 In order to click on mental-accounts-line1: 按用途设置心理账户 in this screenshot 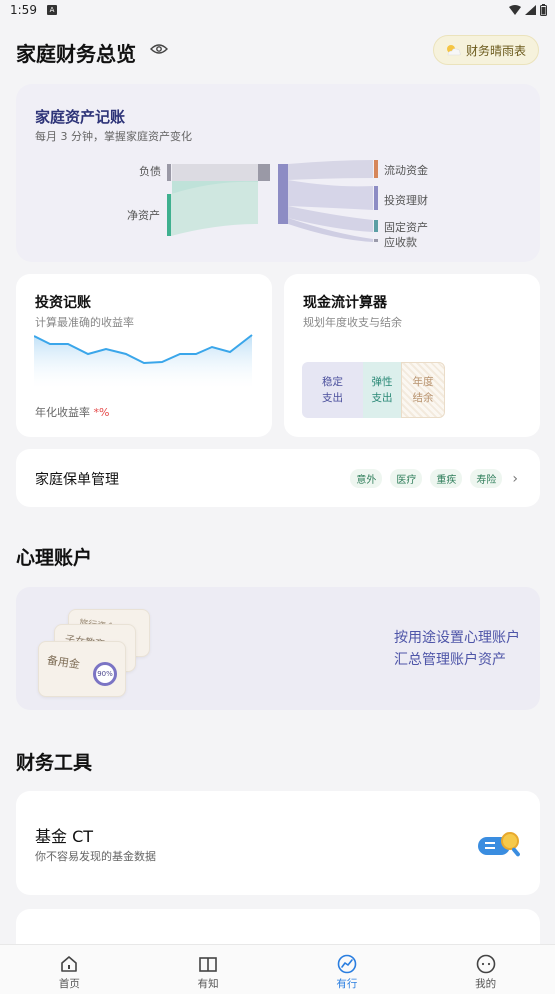, I will do `click(457, 638)`.